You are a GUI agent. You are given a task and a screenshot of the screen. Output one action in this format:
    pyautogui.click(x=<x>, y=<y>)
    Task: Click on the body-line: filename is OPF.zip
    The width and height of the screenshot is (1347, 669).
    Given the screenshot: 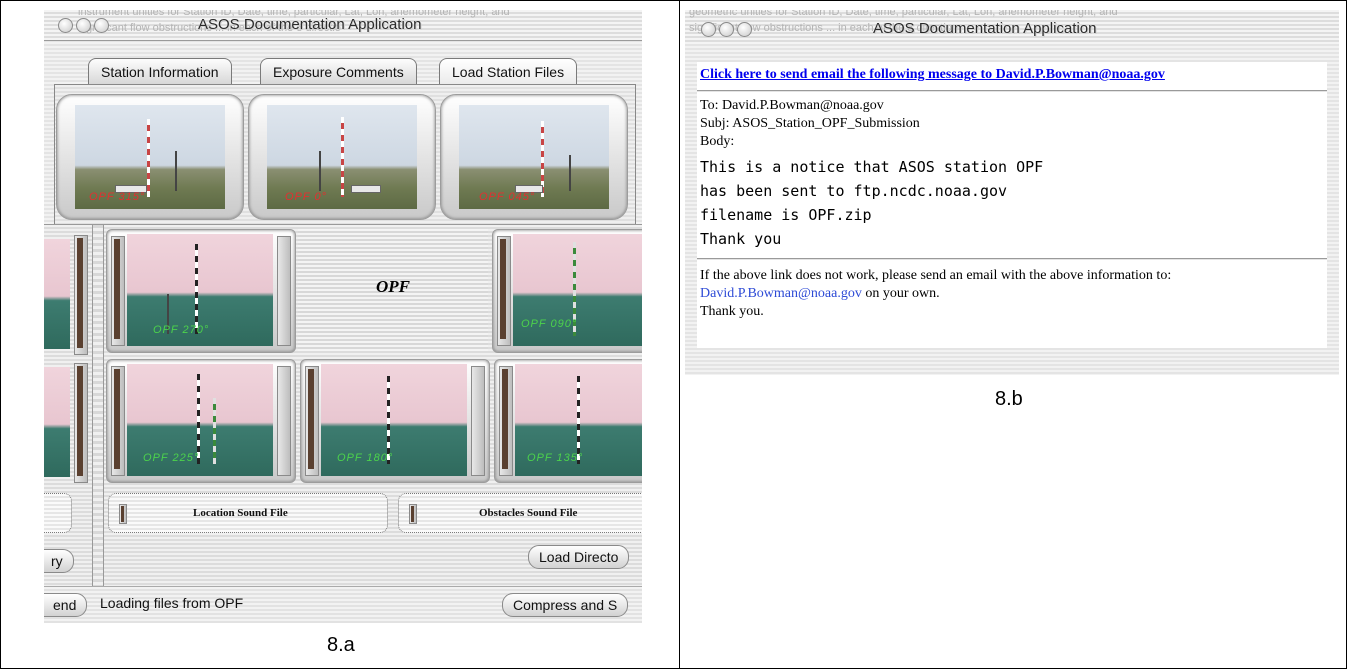 What is the action you would take?
    pyautogui.click(x=786, y=215)
    